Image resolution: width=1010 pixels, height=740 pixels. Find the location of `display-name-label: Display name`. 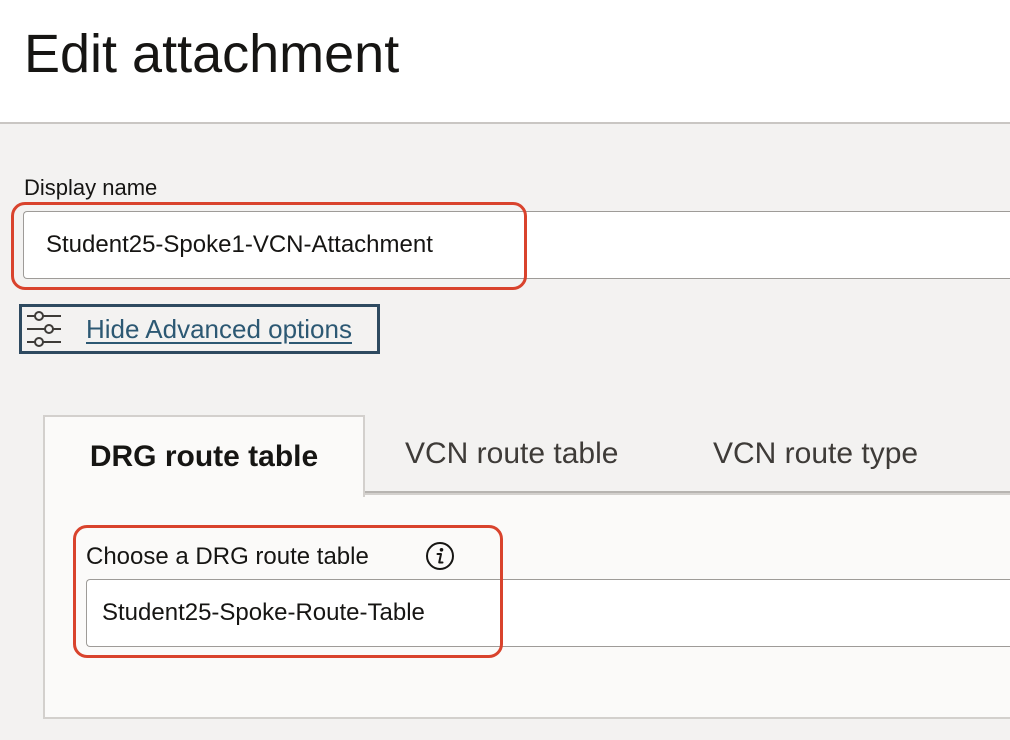

display-name-label: Display name is located at coordinates (91, 187).